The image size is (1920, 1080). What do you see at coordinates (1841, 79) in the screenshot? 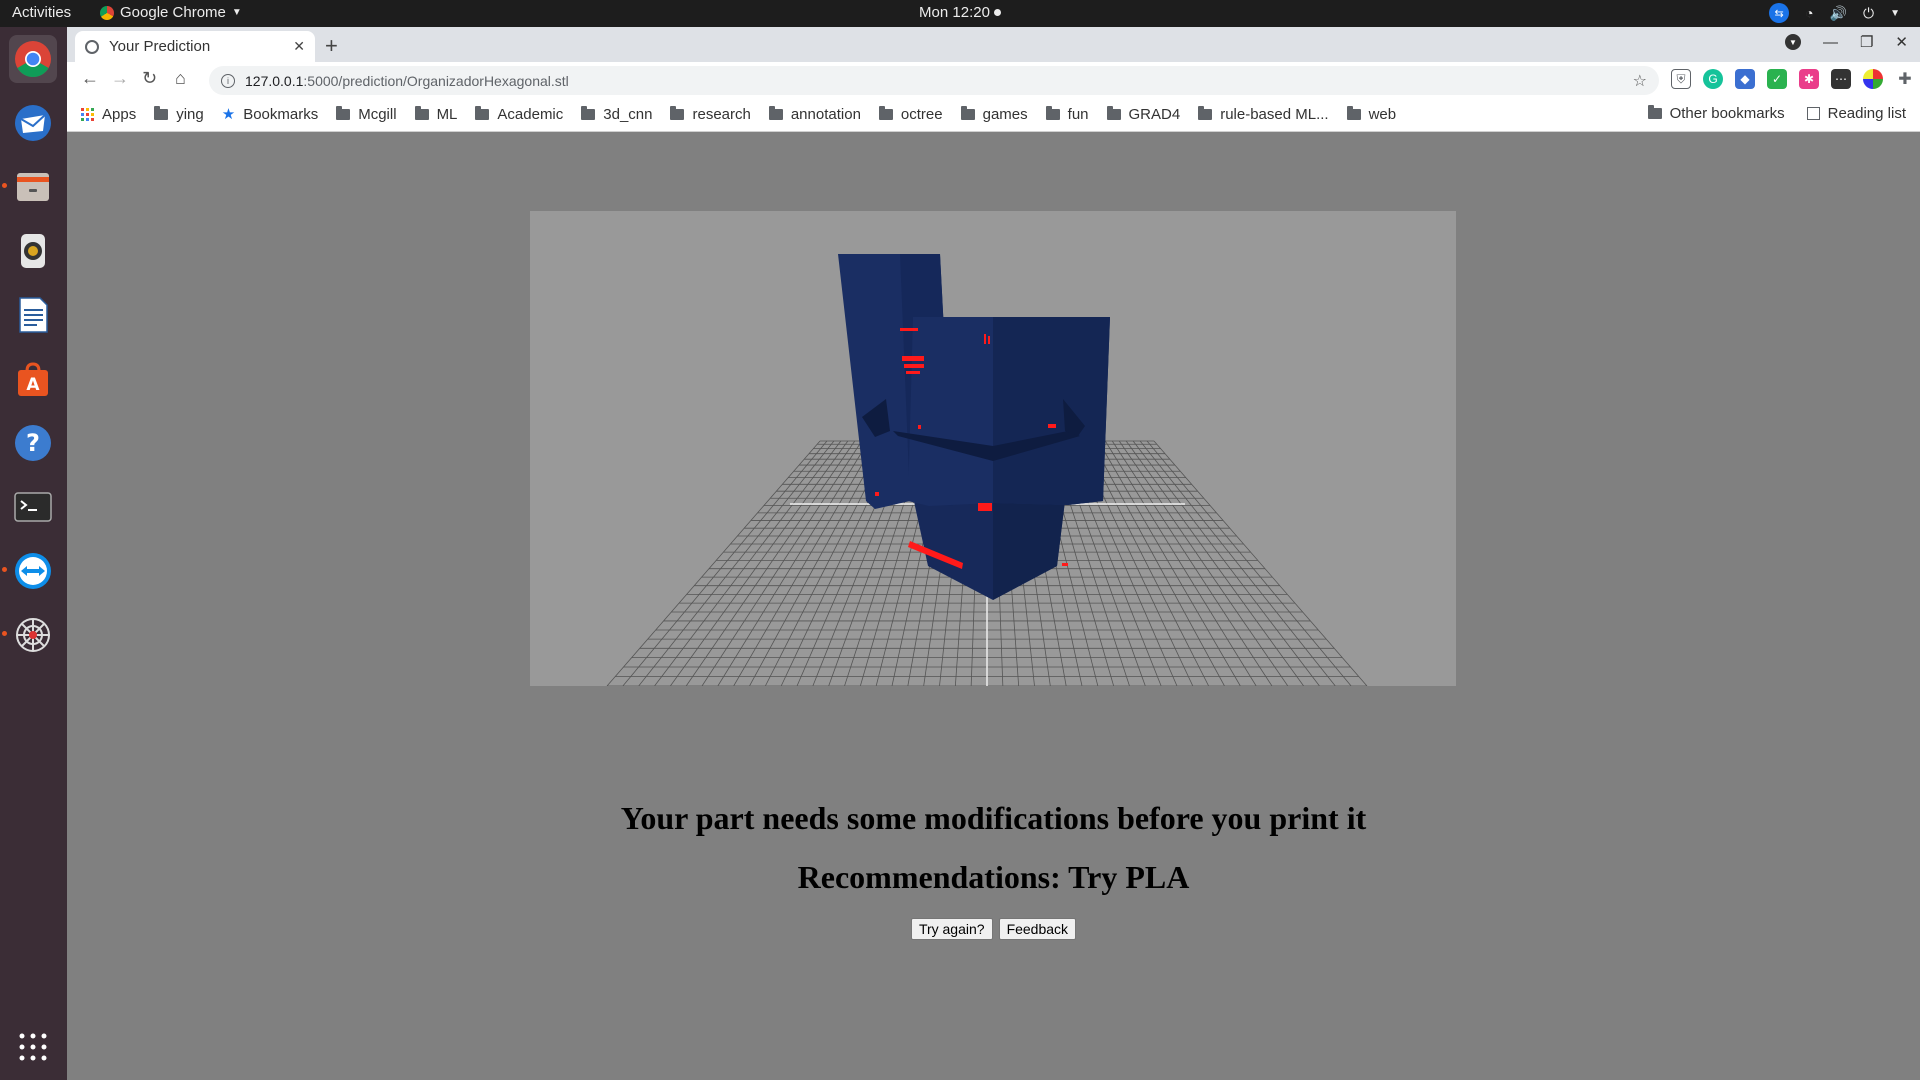
I see `dots-ext-icon: ⋯` at bounding box center [1841, 79].